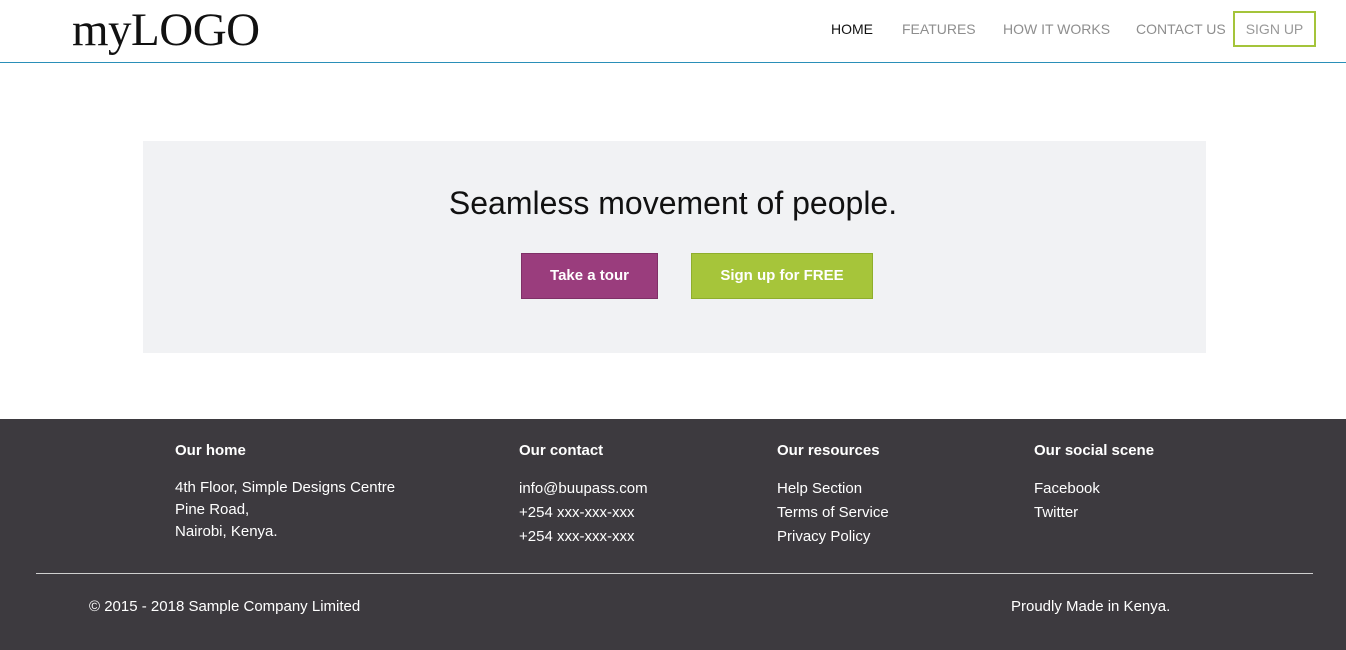  Describe the element at coordinates (210, 450) in the screenshot. I see `footer-home-heading: Our home` at that location.